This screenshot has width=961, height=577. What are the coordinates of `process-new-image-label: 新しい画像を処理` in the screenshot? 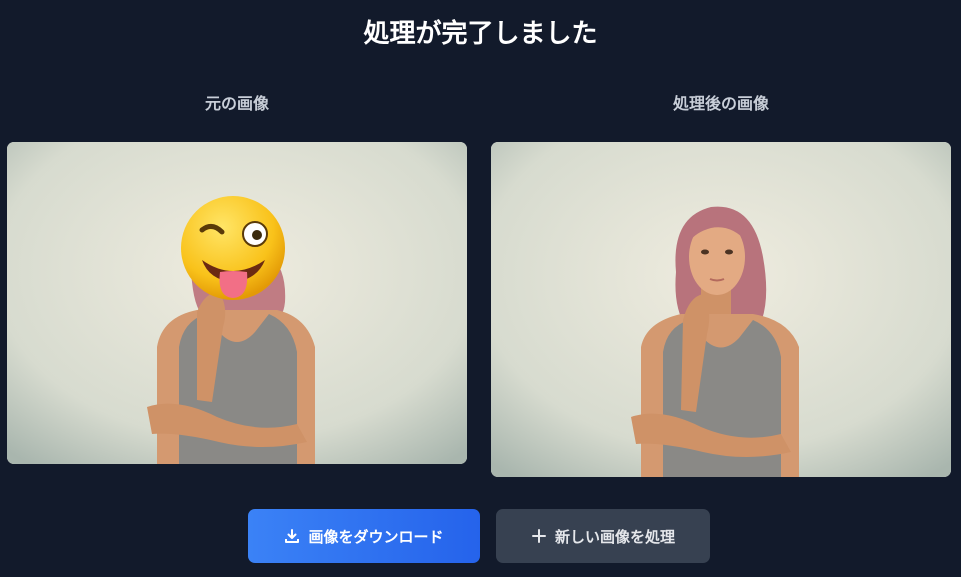 It's located at (614, 536).